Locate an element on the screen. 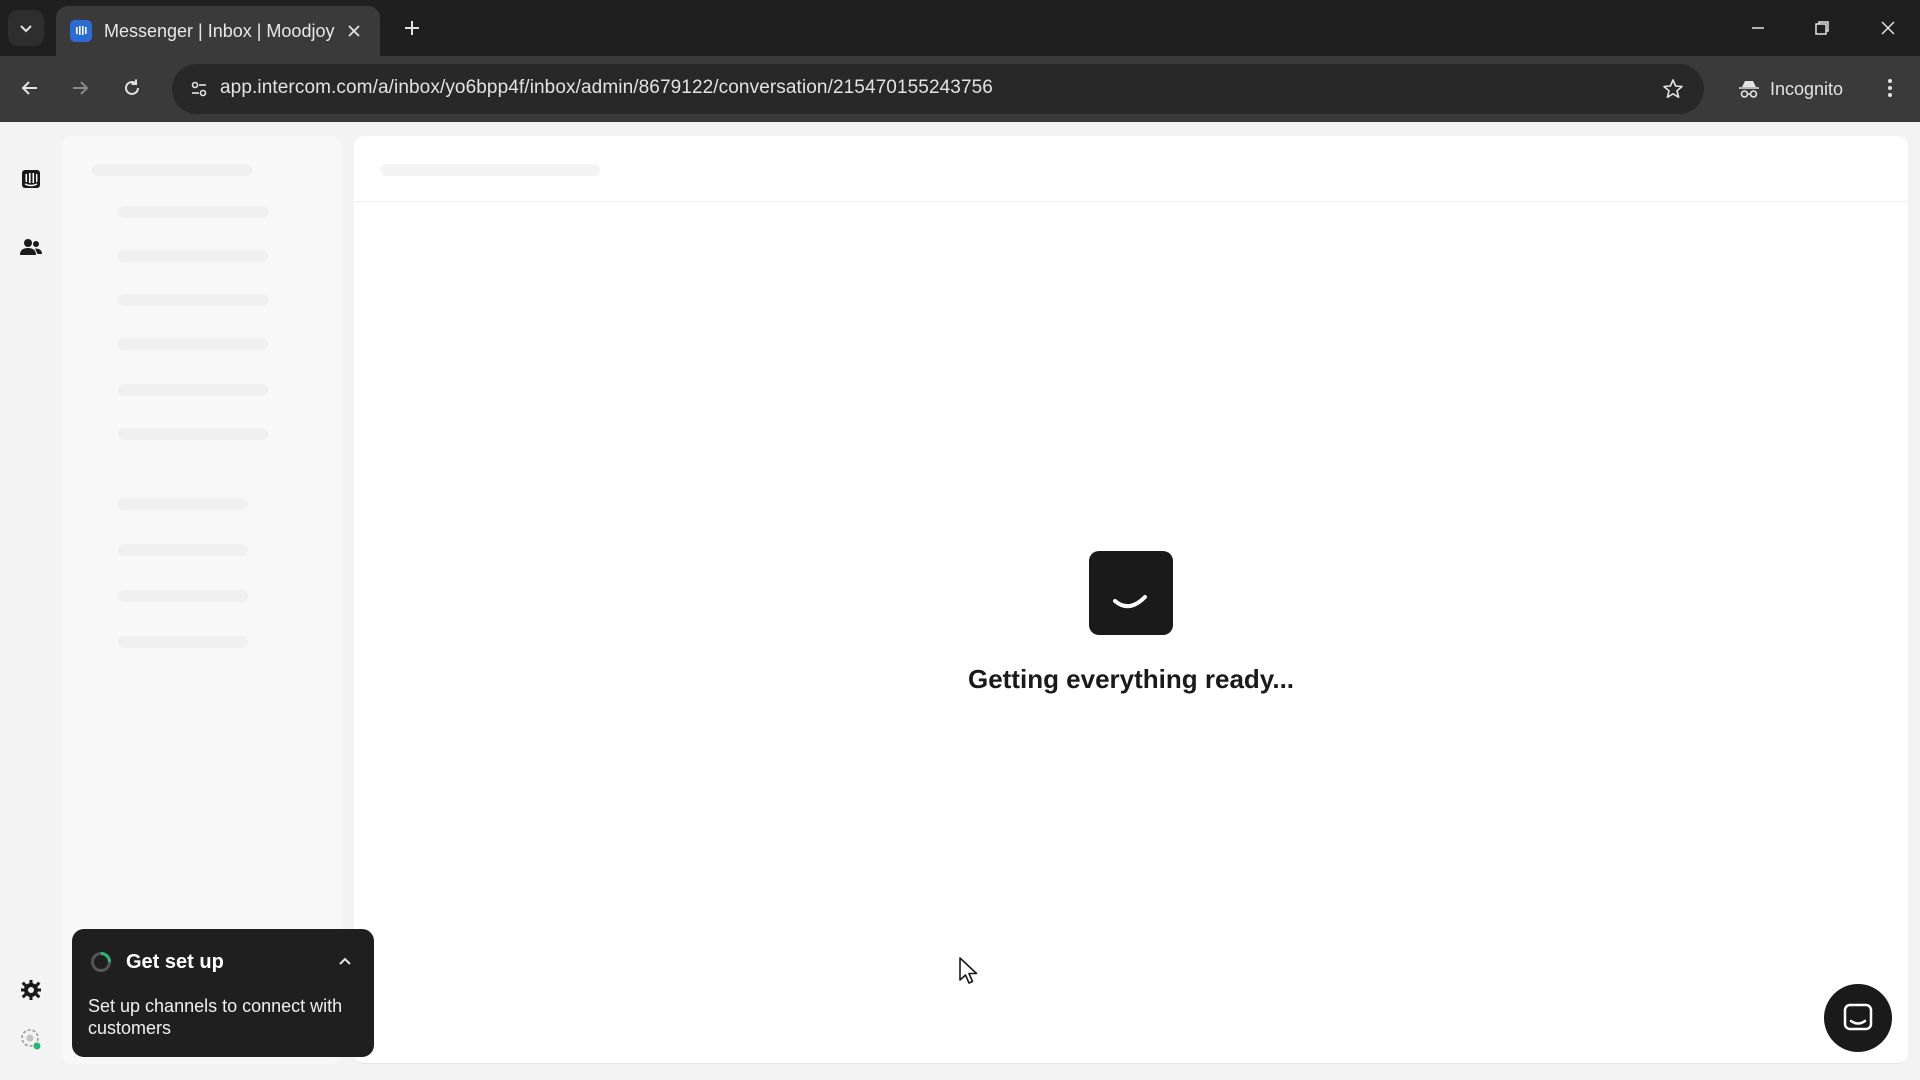 Image resolution: width=1920 pixels, height=1080 pixels. forward-button is located at coordinates (80, 88).